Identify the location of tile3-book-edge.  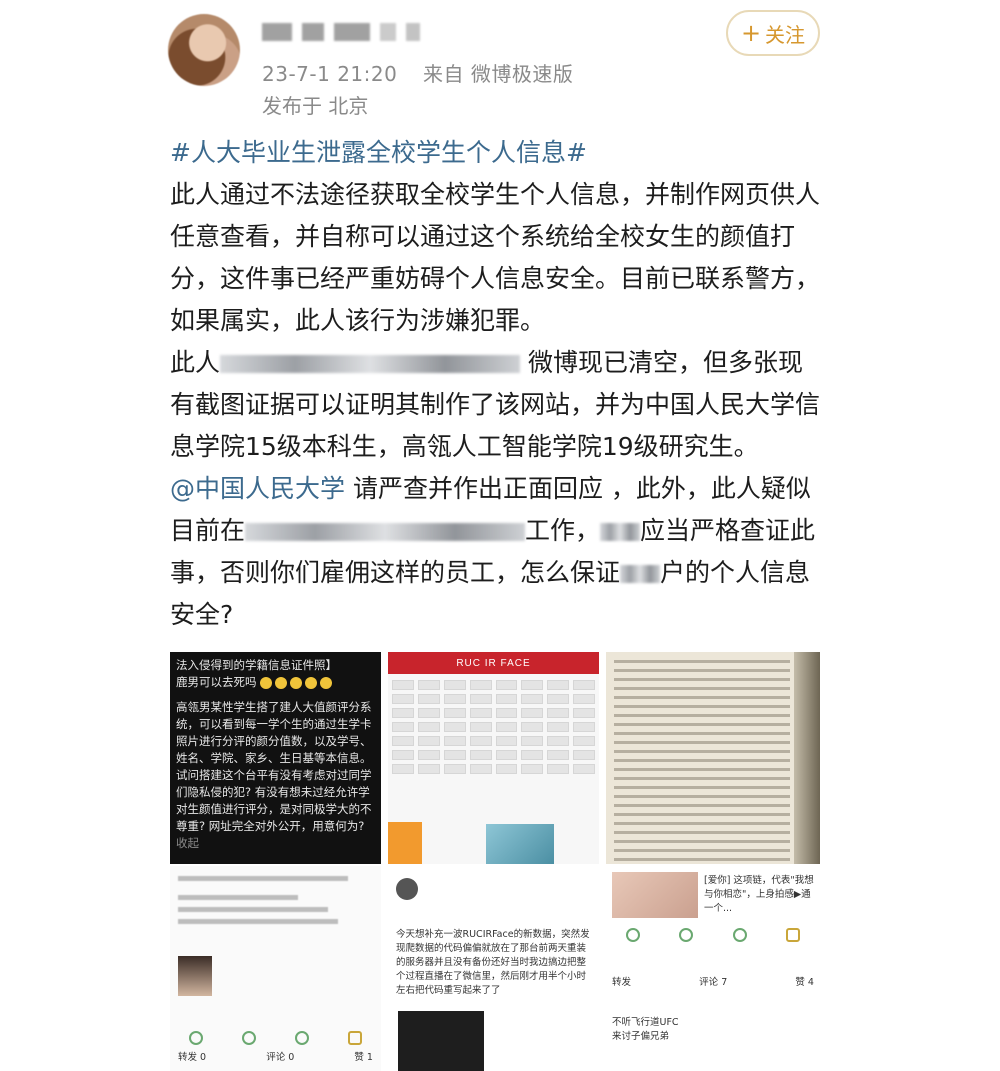
(807, 758).